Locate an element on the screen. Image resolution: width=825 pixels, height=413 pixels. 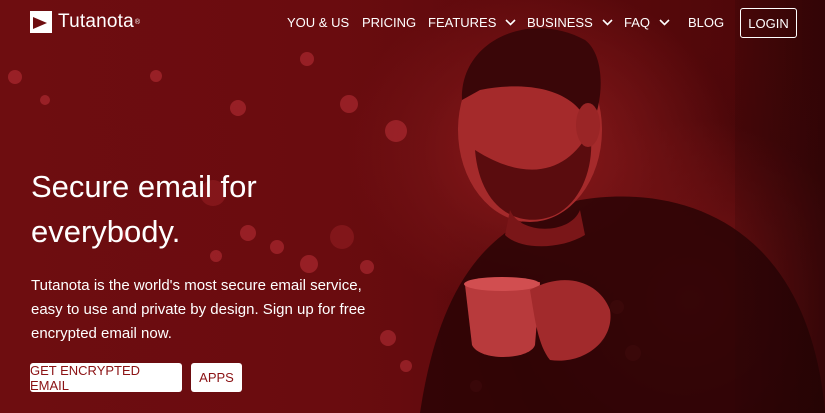
hero-headline: Secure email for everybody. is located at coordinates (144, 209).